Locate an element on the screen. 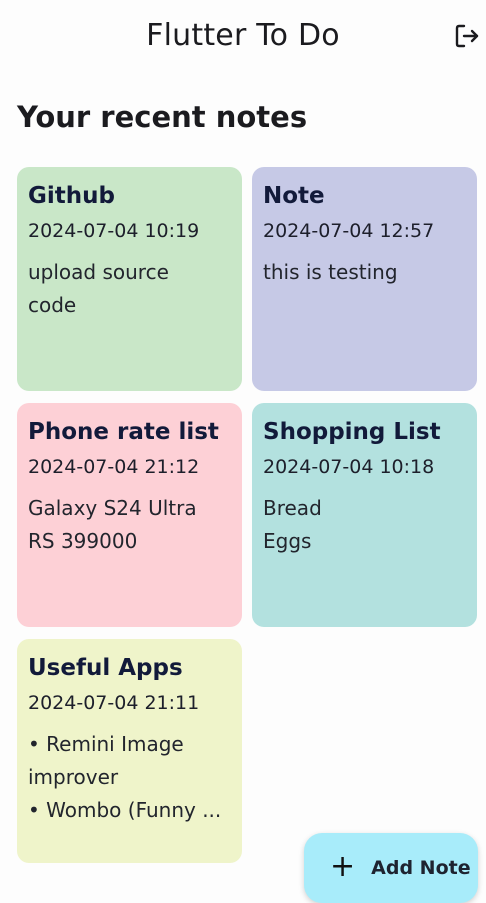 The width and height of the screenshot is (486, 903). note-title: Github is located at coordinates (71, 196).